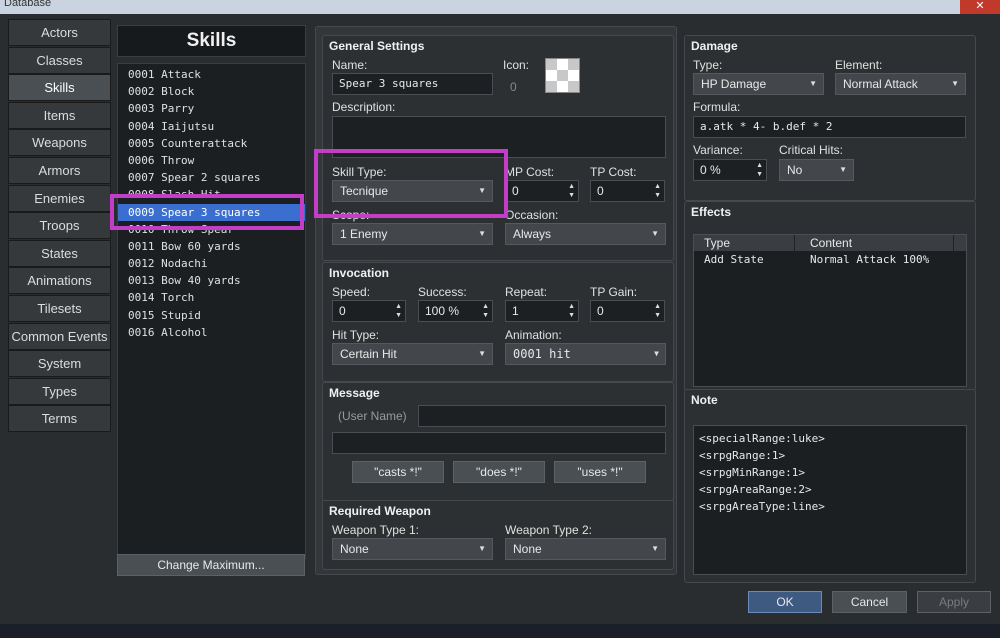 Image resolution: width=1000 pixels, height=638 pixels. I want to click on element-select: Normal Attack ▼, so click(900, 84).